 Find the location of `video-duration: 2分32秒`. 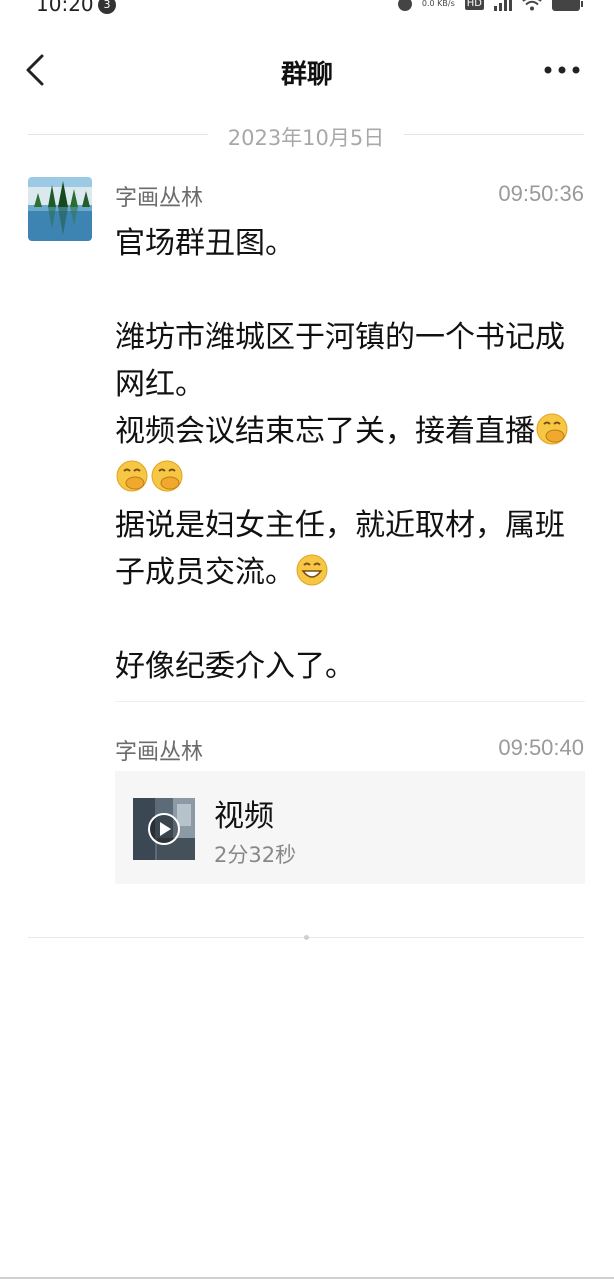

video-duration: 2分32秒 is located at coordinates (255, 855).